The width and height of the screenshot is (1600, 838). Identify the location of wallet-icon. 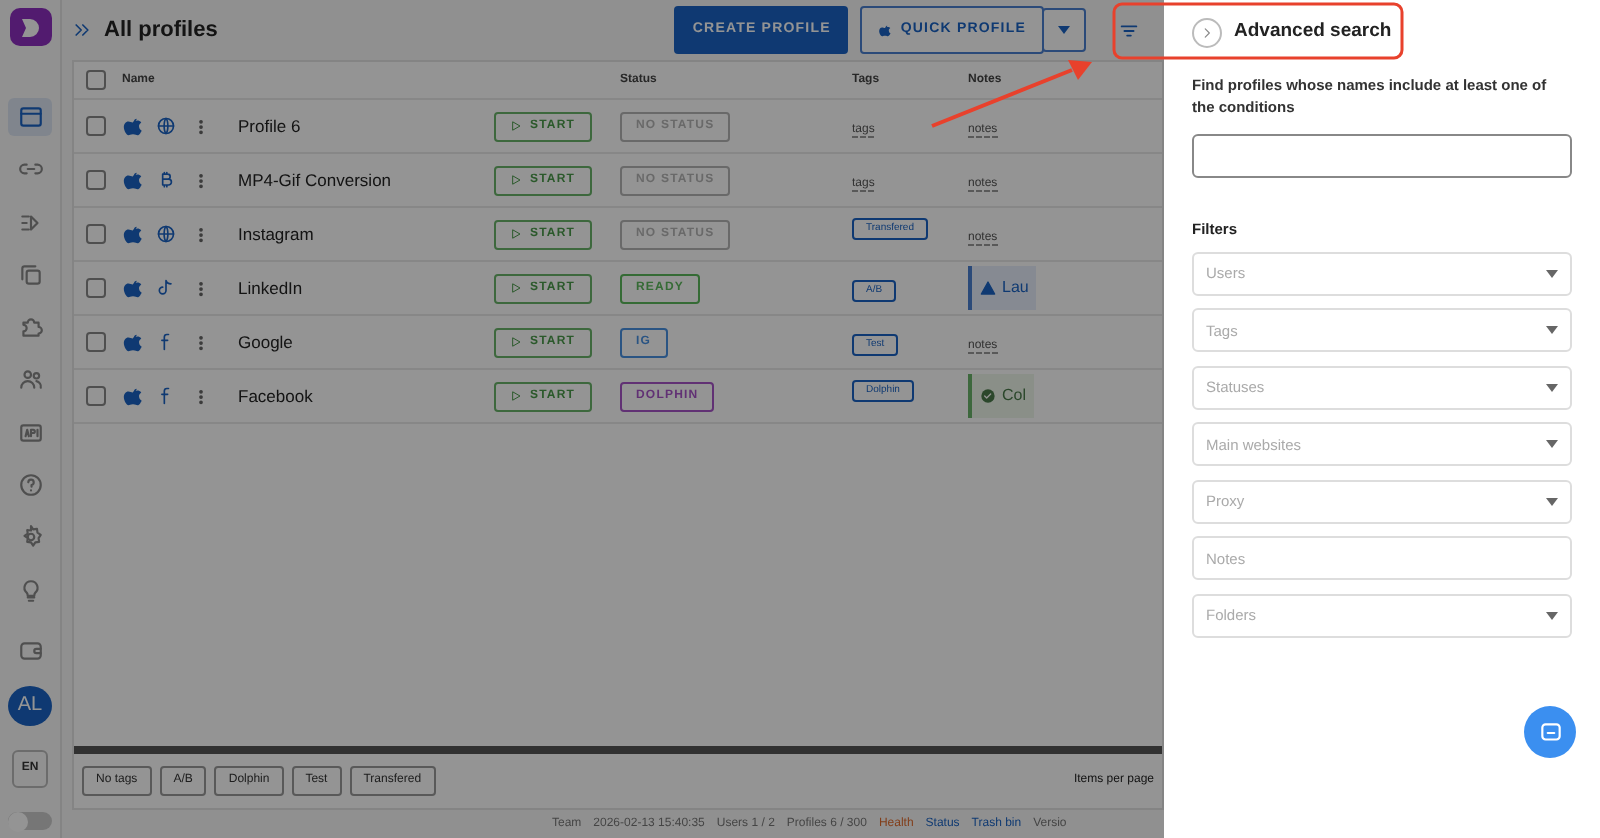
(30, 651).